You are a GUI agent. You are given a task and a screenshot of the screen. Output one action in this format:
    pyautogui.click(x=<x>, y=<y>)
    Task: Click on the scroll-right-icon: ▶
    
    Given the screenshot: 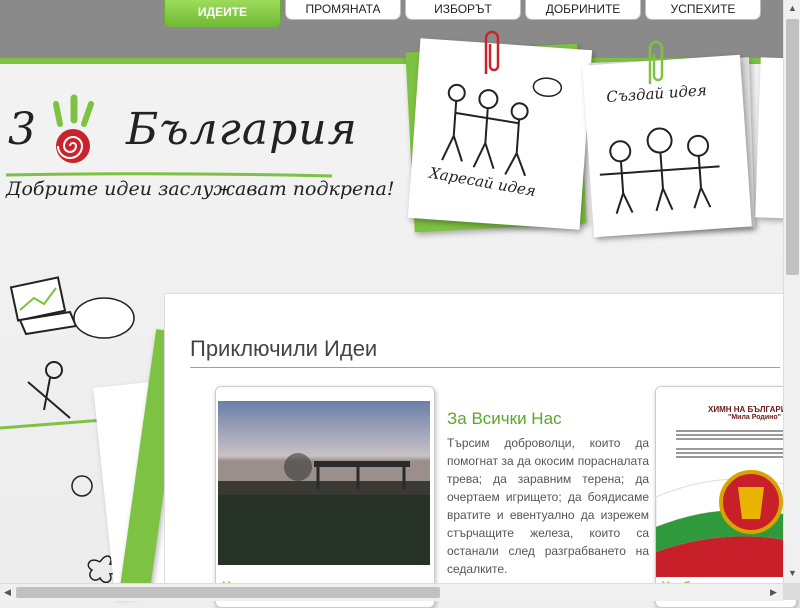 What is the action you would take?
    pyautogui.click(x=773, y=592)
    